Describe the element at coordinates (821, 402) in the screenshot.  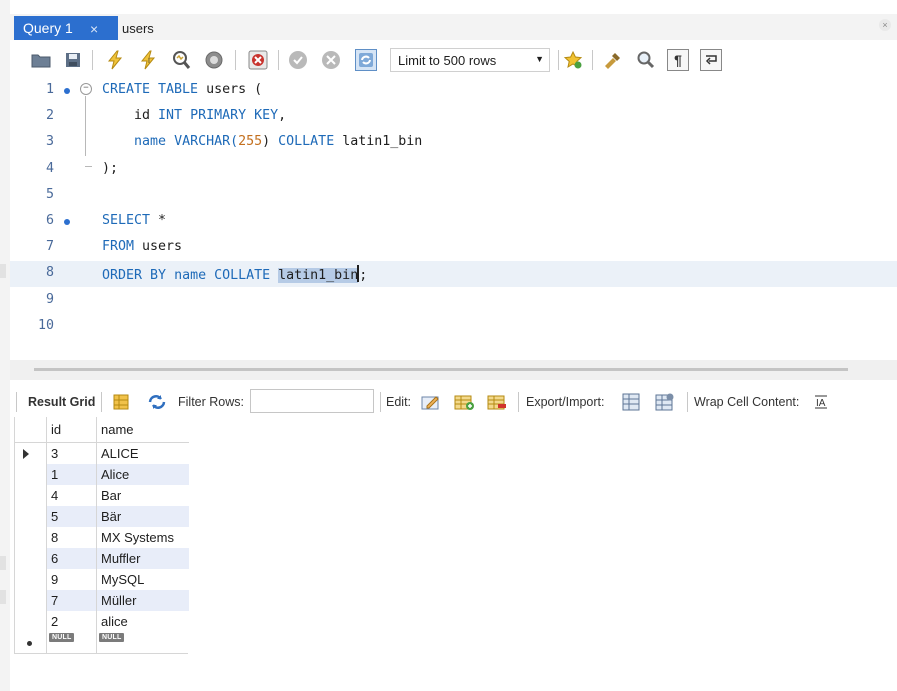
I see `wrap-cell-content-icon: IA` at that location.